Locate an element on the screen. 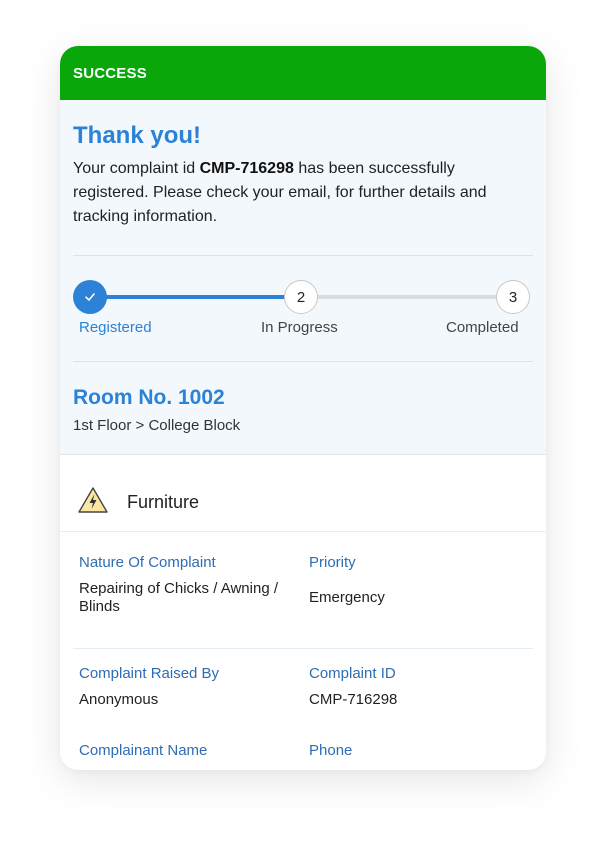  complaint-raised-by: Complaint Raised By Anonymous is located at coordinates (189, 687).